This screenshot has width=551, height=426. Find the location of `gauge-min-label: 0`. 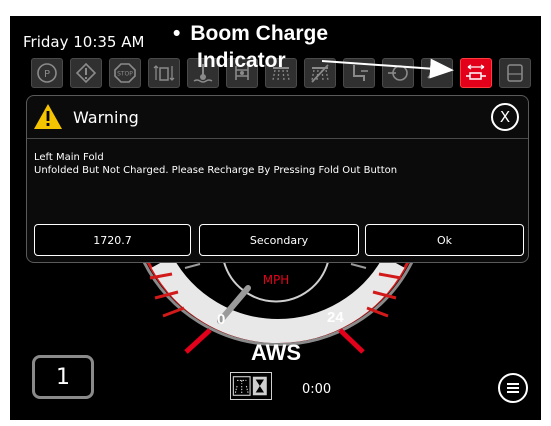

gauge-min-label: 0 is located at coordinates (221, 319).